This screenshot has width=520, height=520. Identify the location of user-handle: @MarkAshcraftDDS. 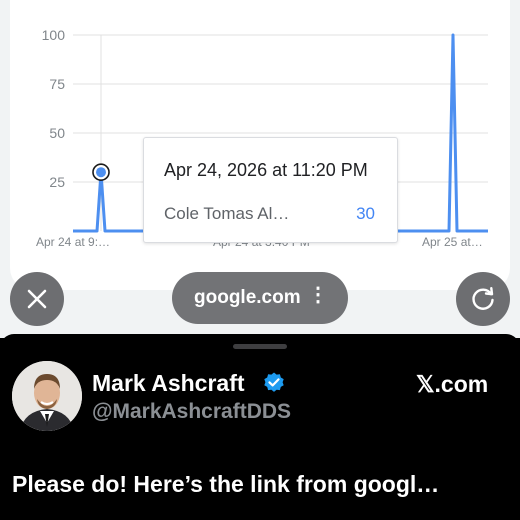
(191, 412).